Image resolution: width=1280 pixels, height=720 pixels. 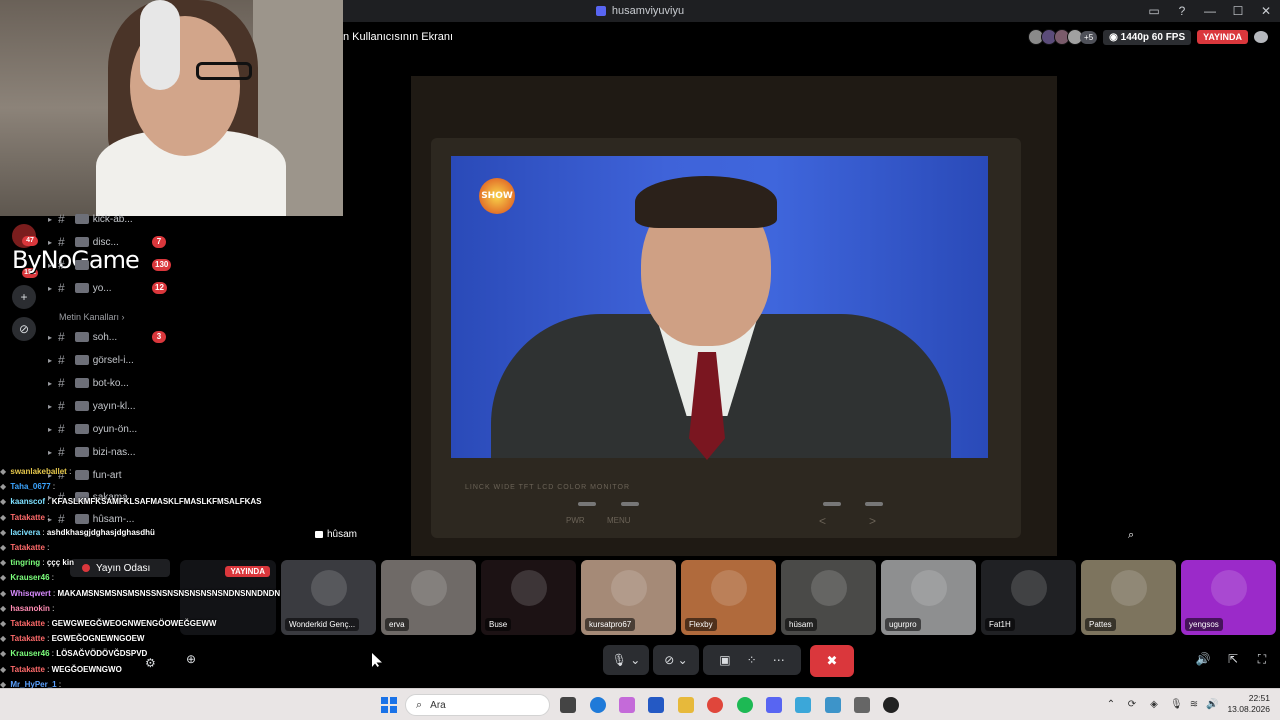 What do you see at coordinates (1210, 11) in the screenshot?
I see `minimize-button: —` at bounding box center [1210, 11].